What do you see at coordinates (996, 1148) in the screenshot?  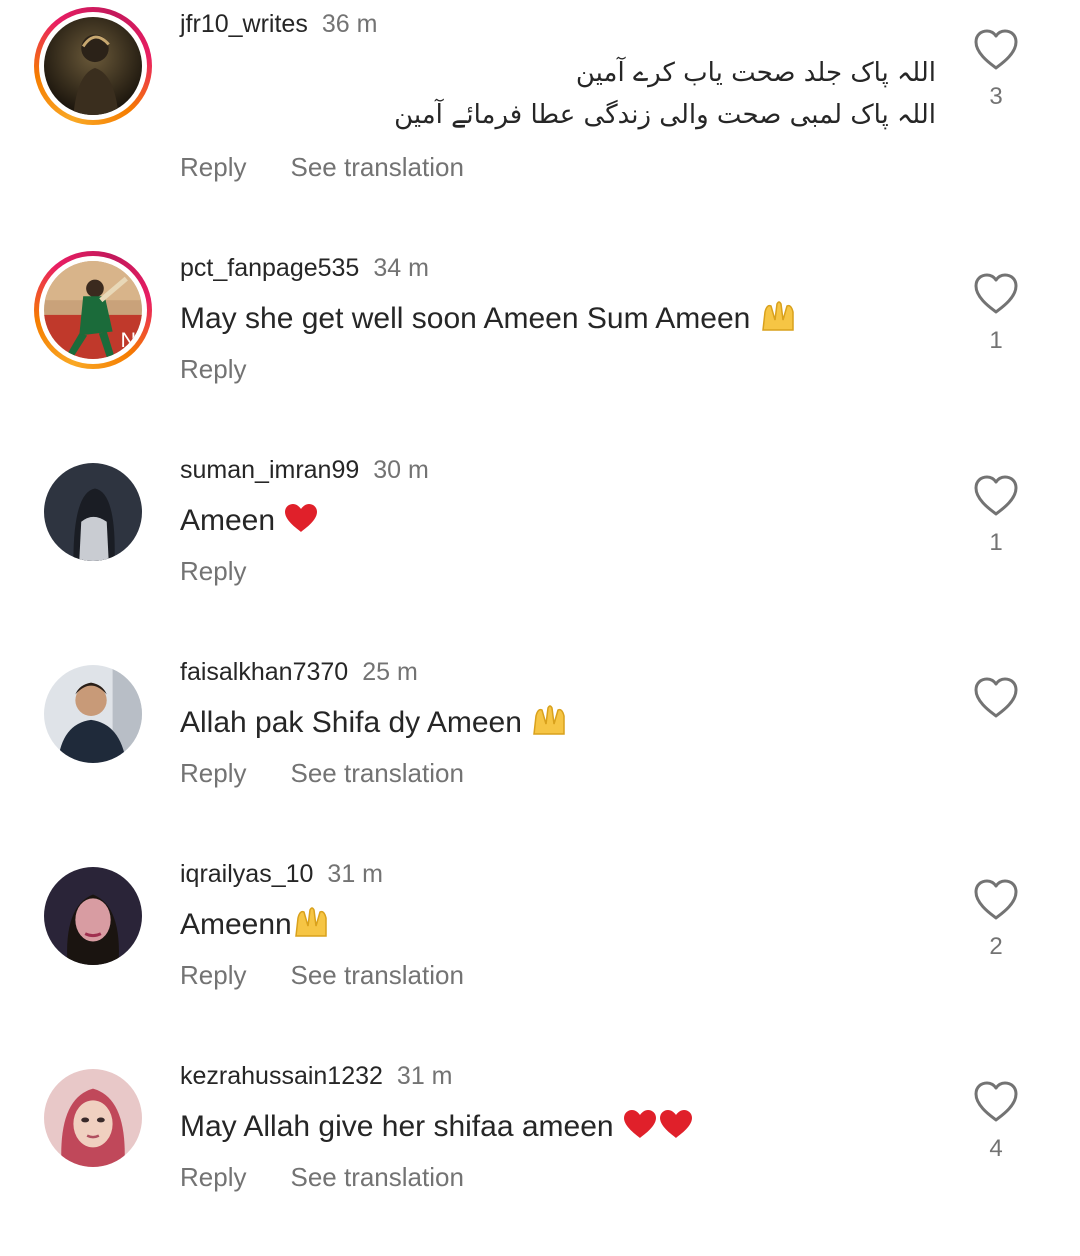 I see `like-count: 4` at bounding box center [996, 1148].